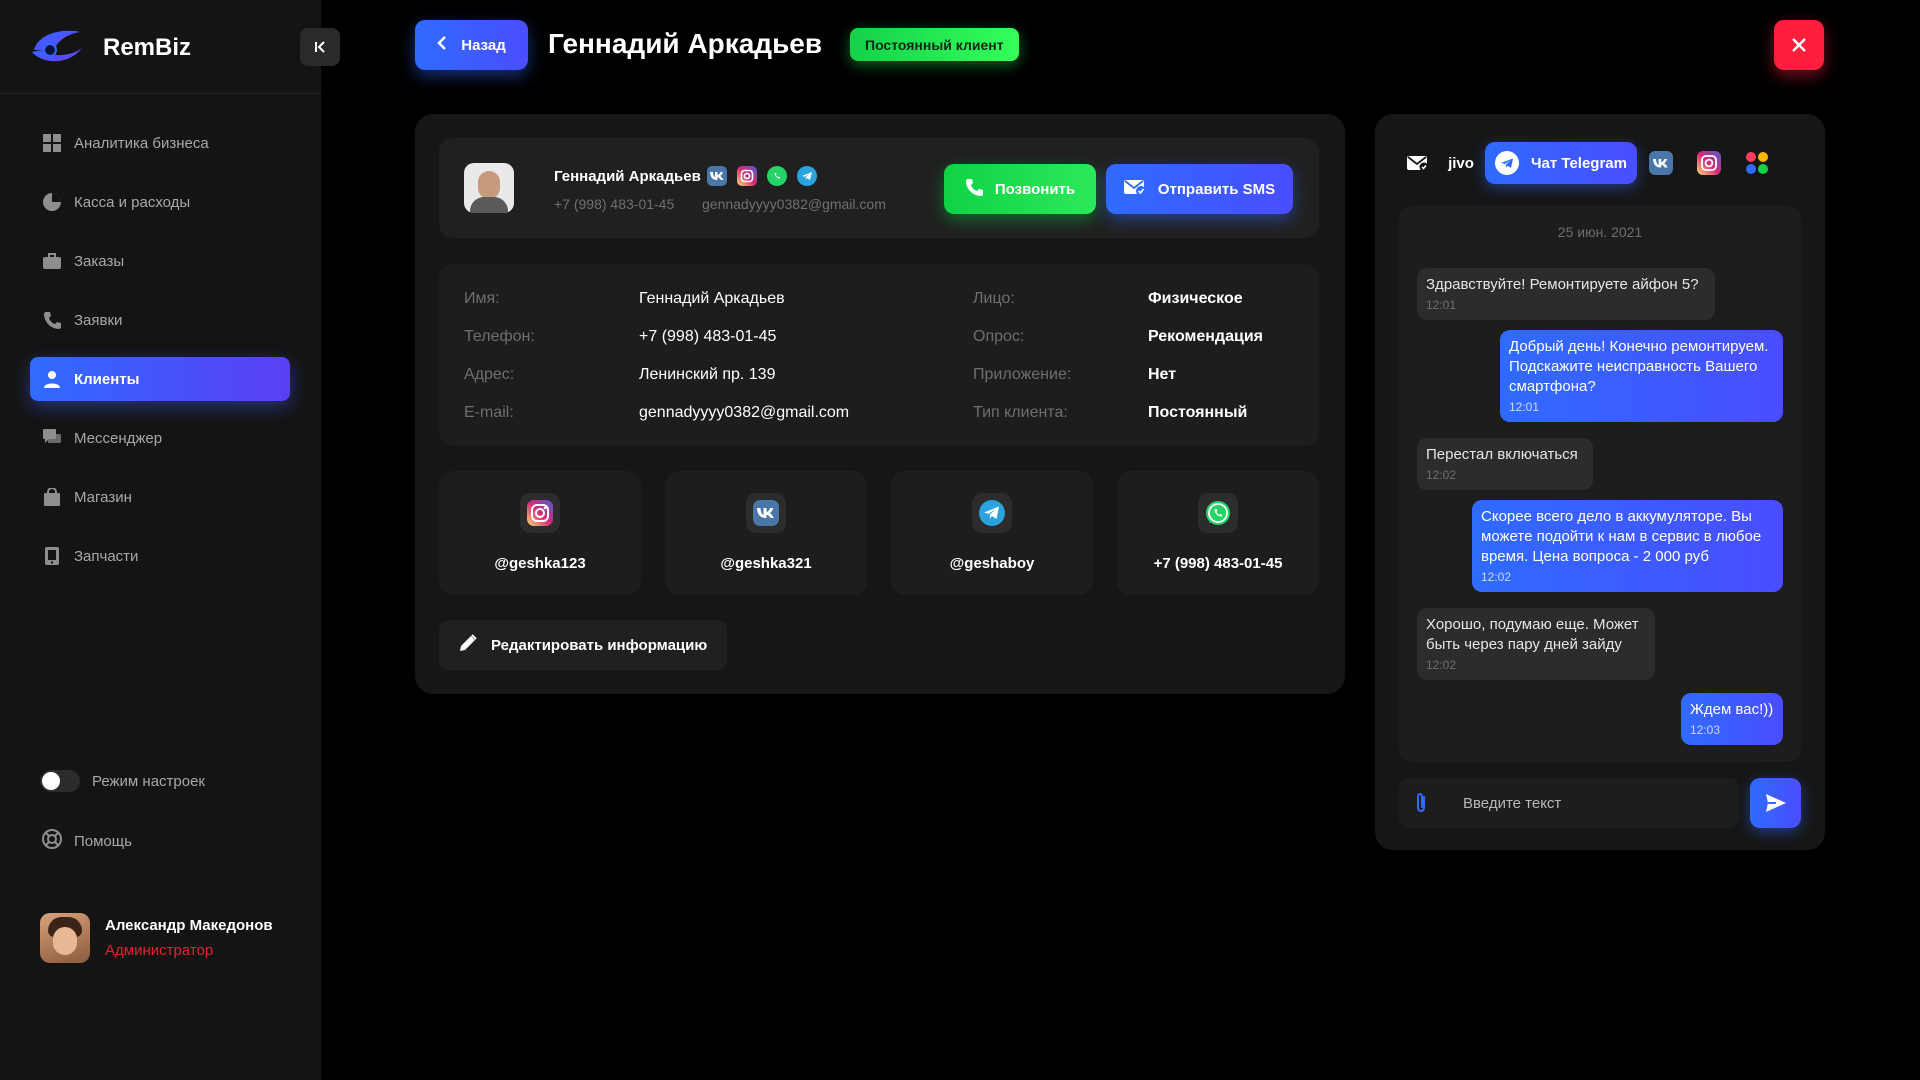 The width and height of the screenshot is (1920, 1080). What do you see at coordinates (103, 841) in the screenshot?
I see `help-label: Помощь` at bounding box center [103, 841].